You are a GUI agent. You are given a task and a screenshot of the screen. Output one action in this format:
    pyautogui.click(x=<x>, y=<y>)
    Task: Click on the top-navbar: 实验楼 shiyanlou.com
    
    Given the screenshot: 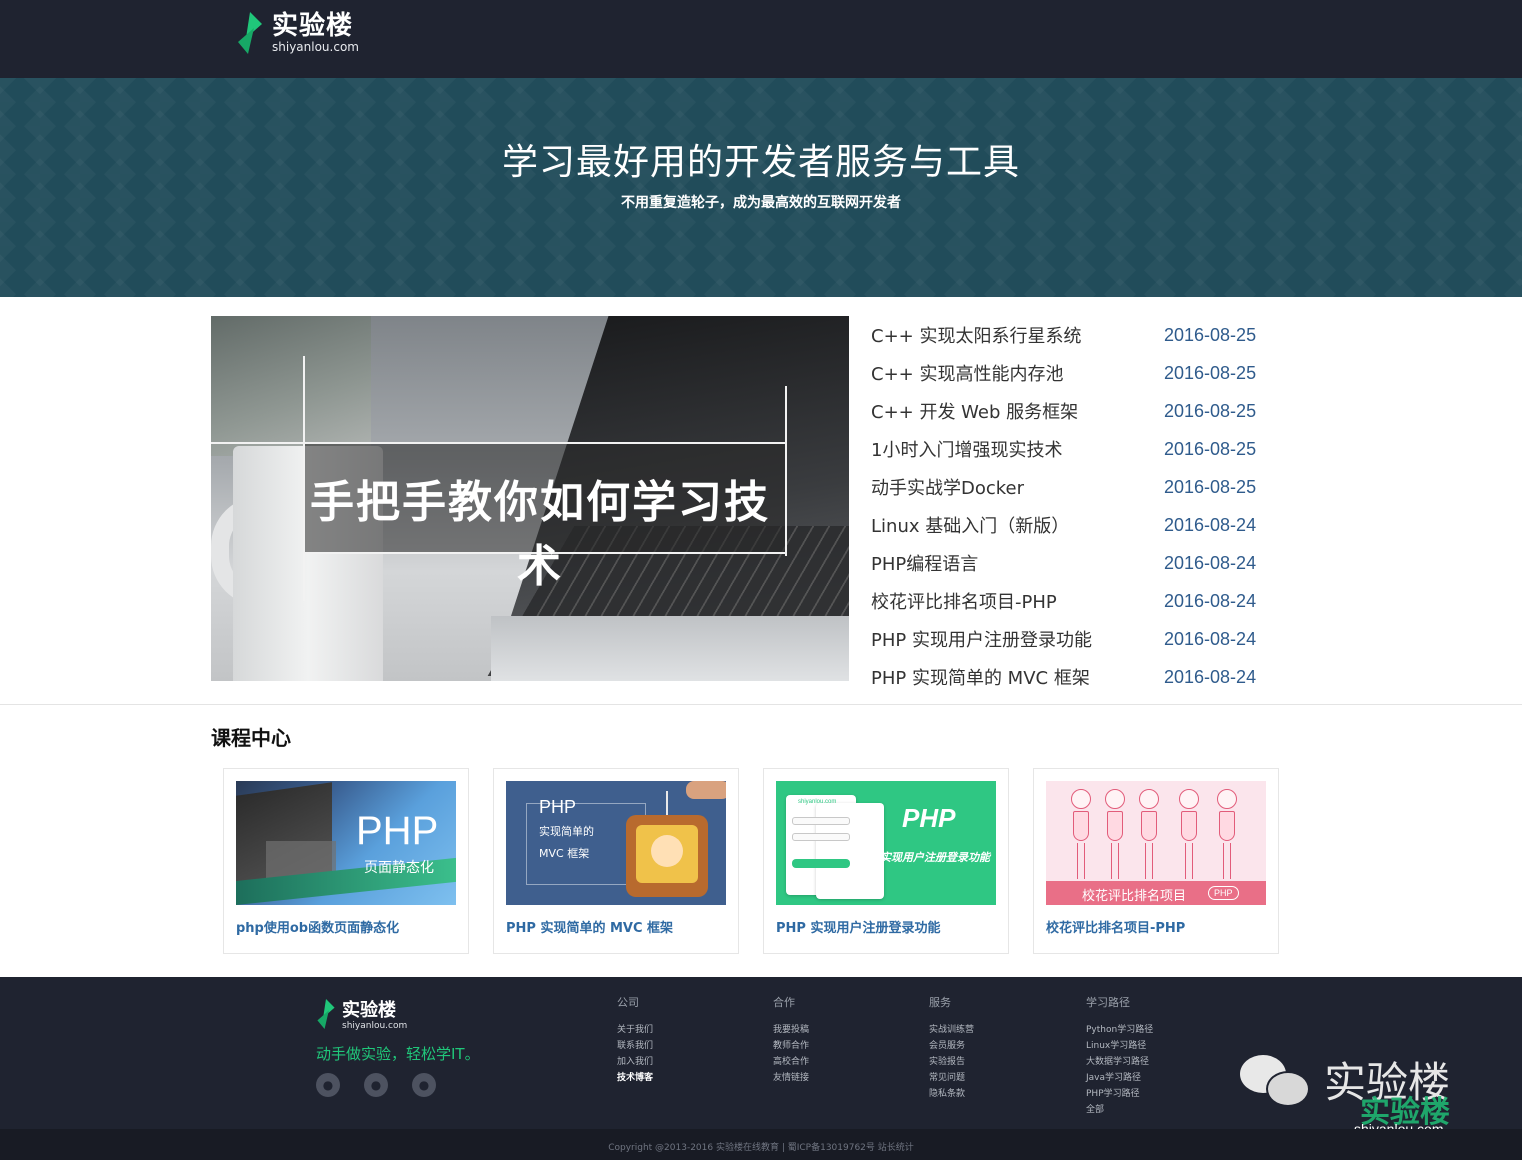 What is the action you would take?
    pyautogui.click(x=761, y=39)
    